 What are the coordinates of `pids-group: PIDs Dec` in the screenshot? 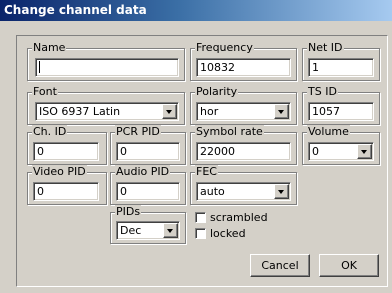 It's located at (148, 224).